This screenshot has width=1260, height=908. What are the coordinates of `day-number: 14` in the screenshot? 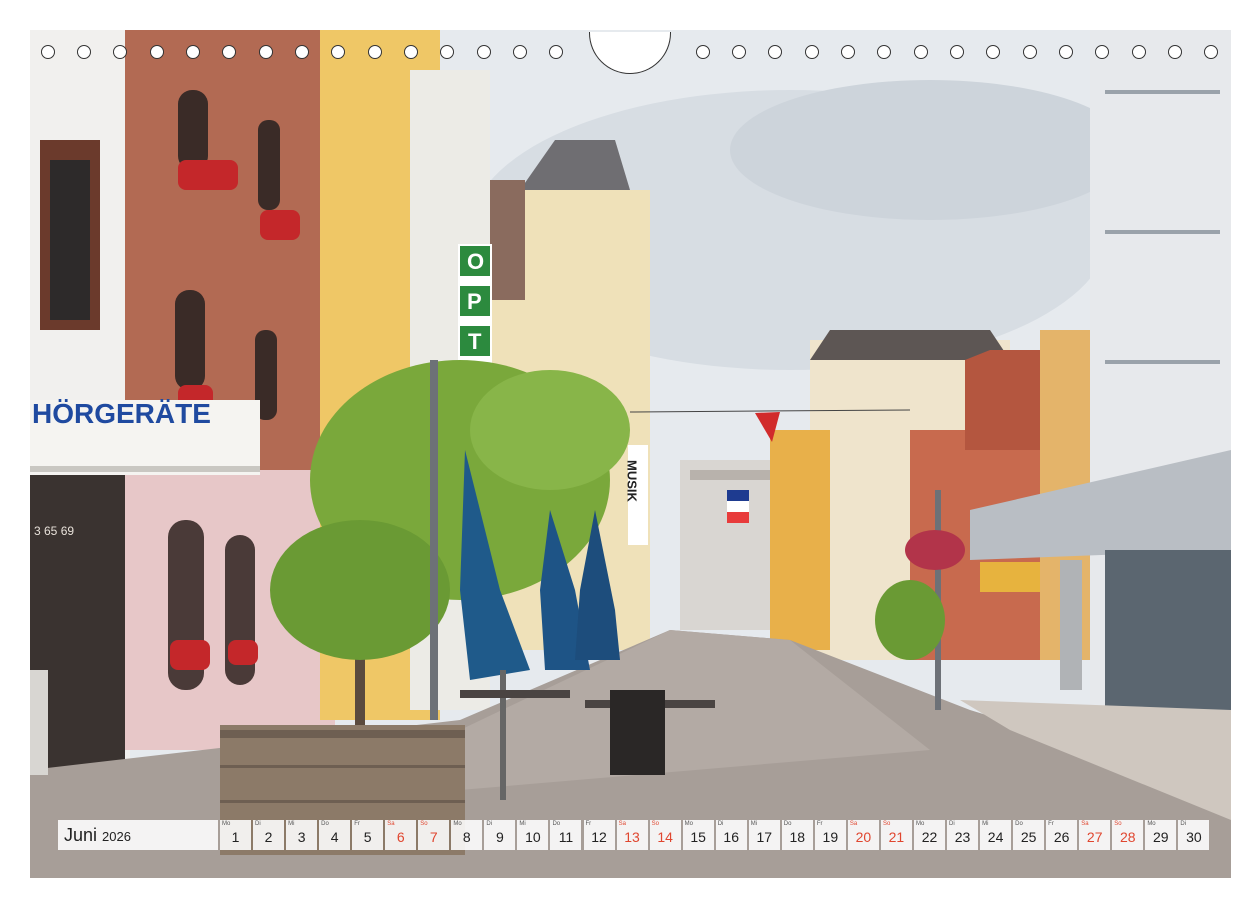 It's located at (665, 837).